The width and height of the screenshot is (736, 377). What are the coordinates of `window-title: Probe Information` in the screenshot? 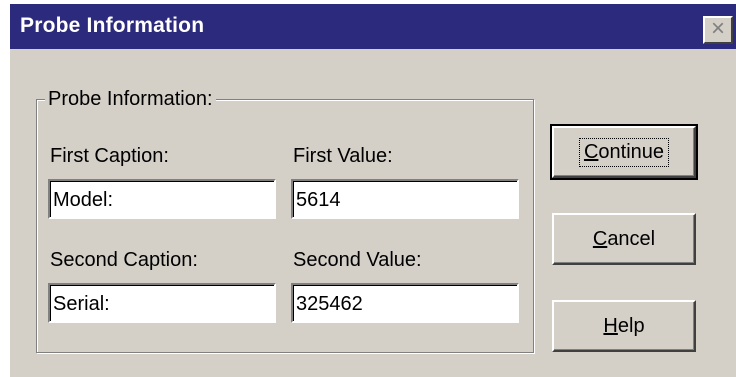 It's located at (112, 25).